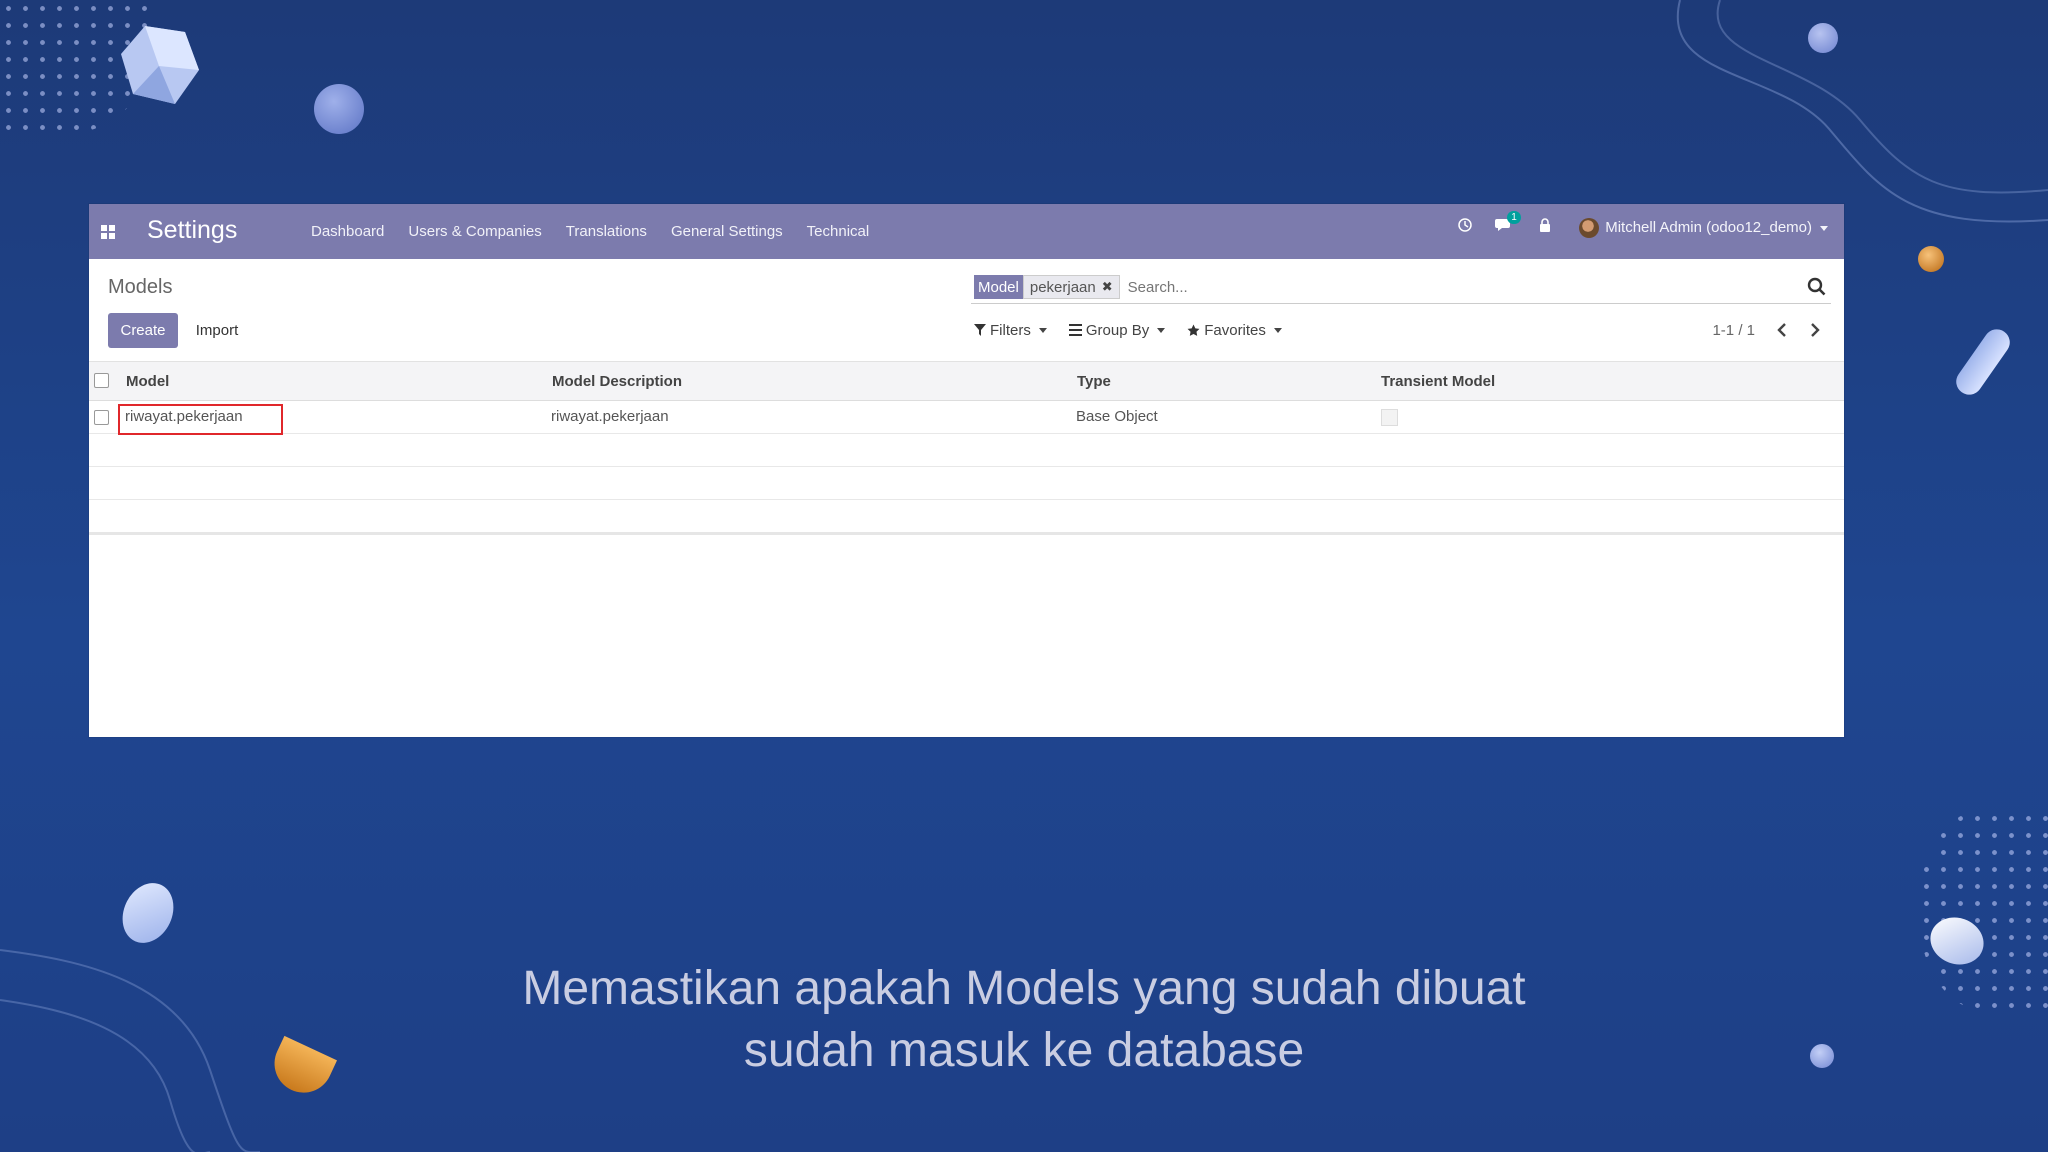 The width and height of the screenshot is (2048, 1152). What do you see at coordinates (1094, 381) in the screenshot?
I see `column-type: Type` at bounding box center [1094, 381].